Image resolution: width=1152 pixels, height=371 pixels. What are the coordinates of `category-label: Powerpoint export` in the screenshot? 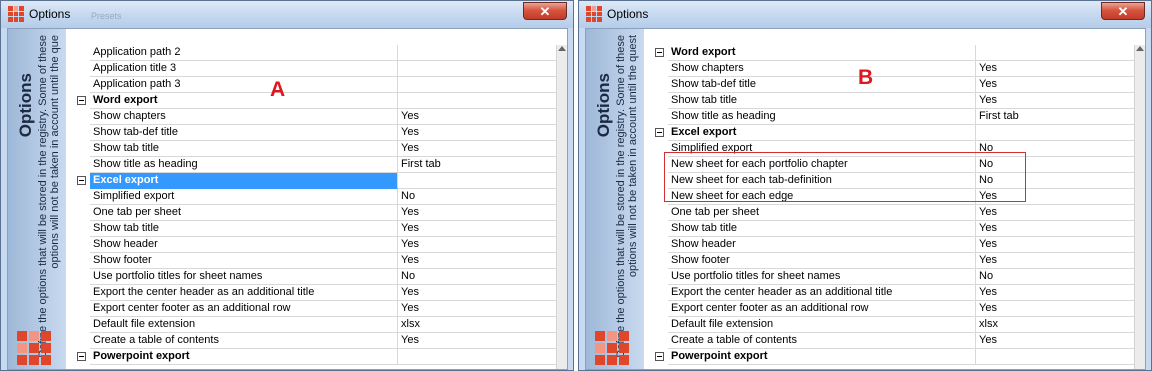 It's located at (822, 357).